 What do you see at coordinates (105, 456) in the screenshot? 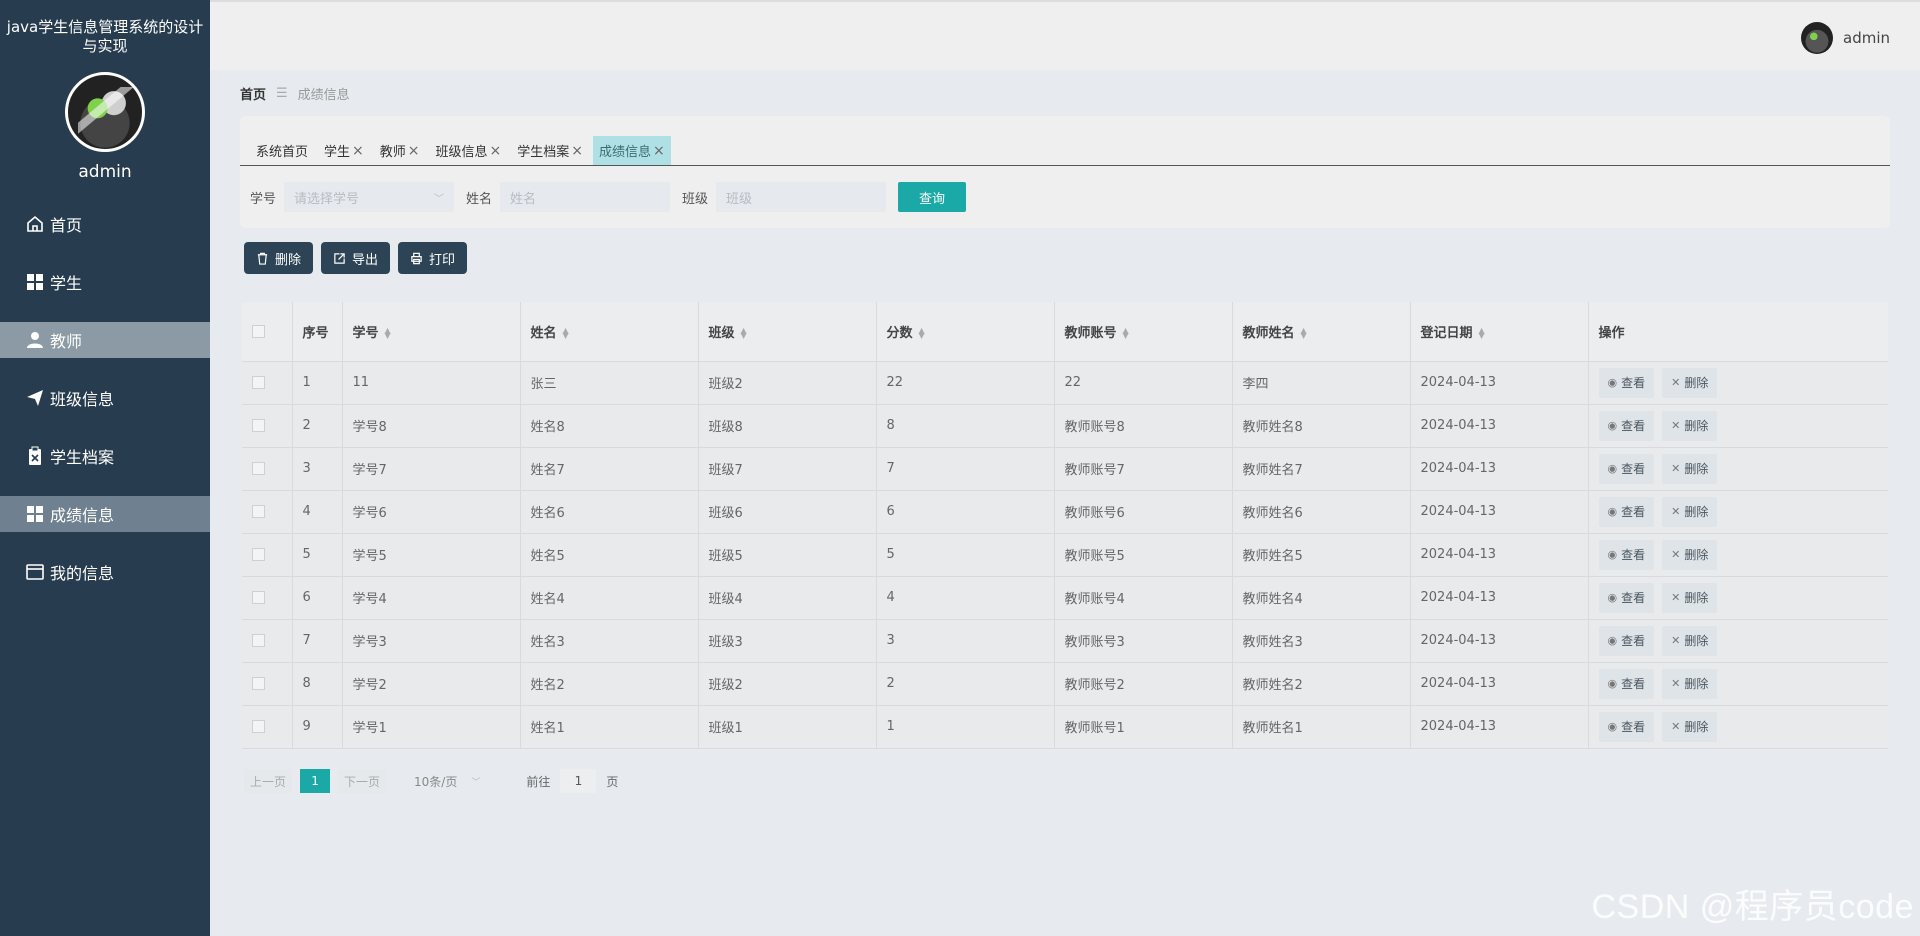
I see `sidebar-item-archives: 学生档案` at bounding box center [105, 456].